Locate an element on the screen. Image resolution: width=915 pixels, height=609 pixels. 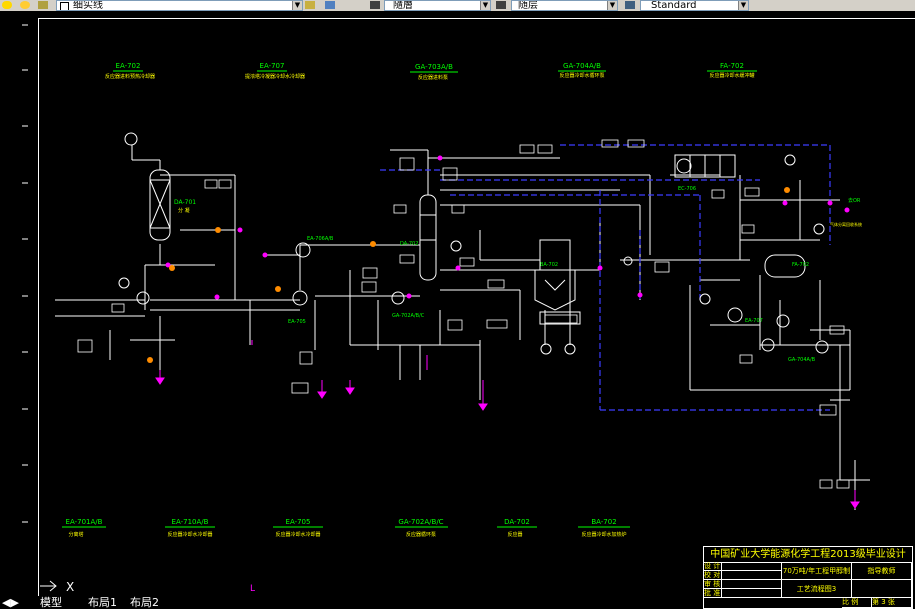
ucs-icon: X is located at coordinates (57, 587).